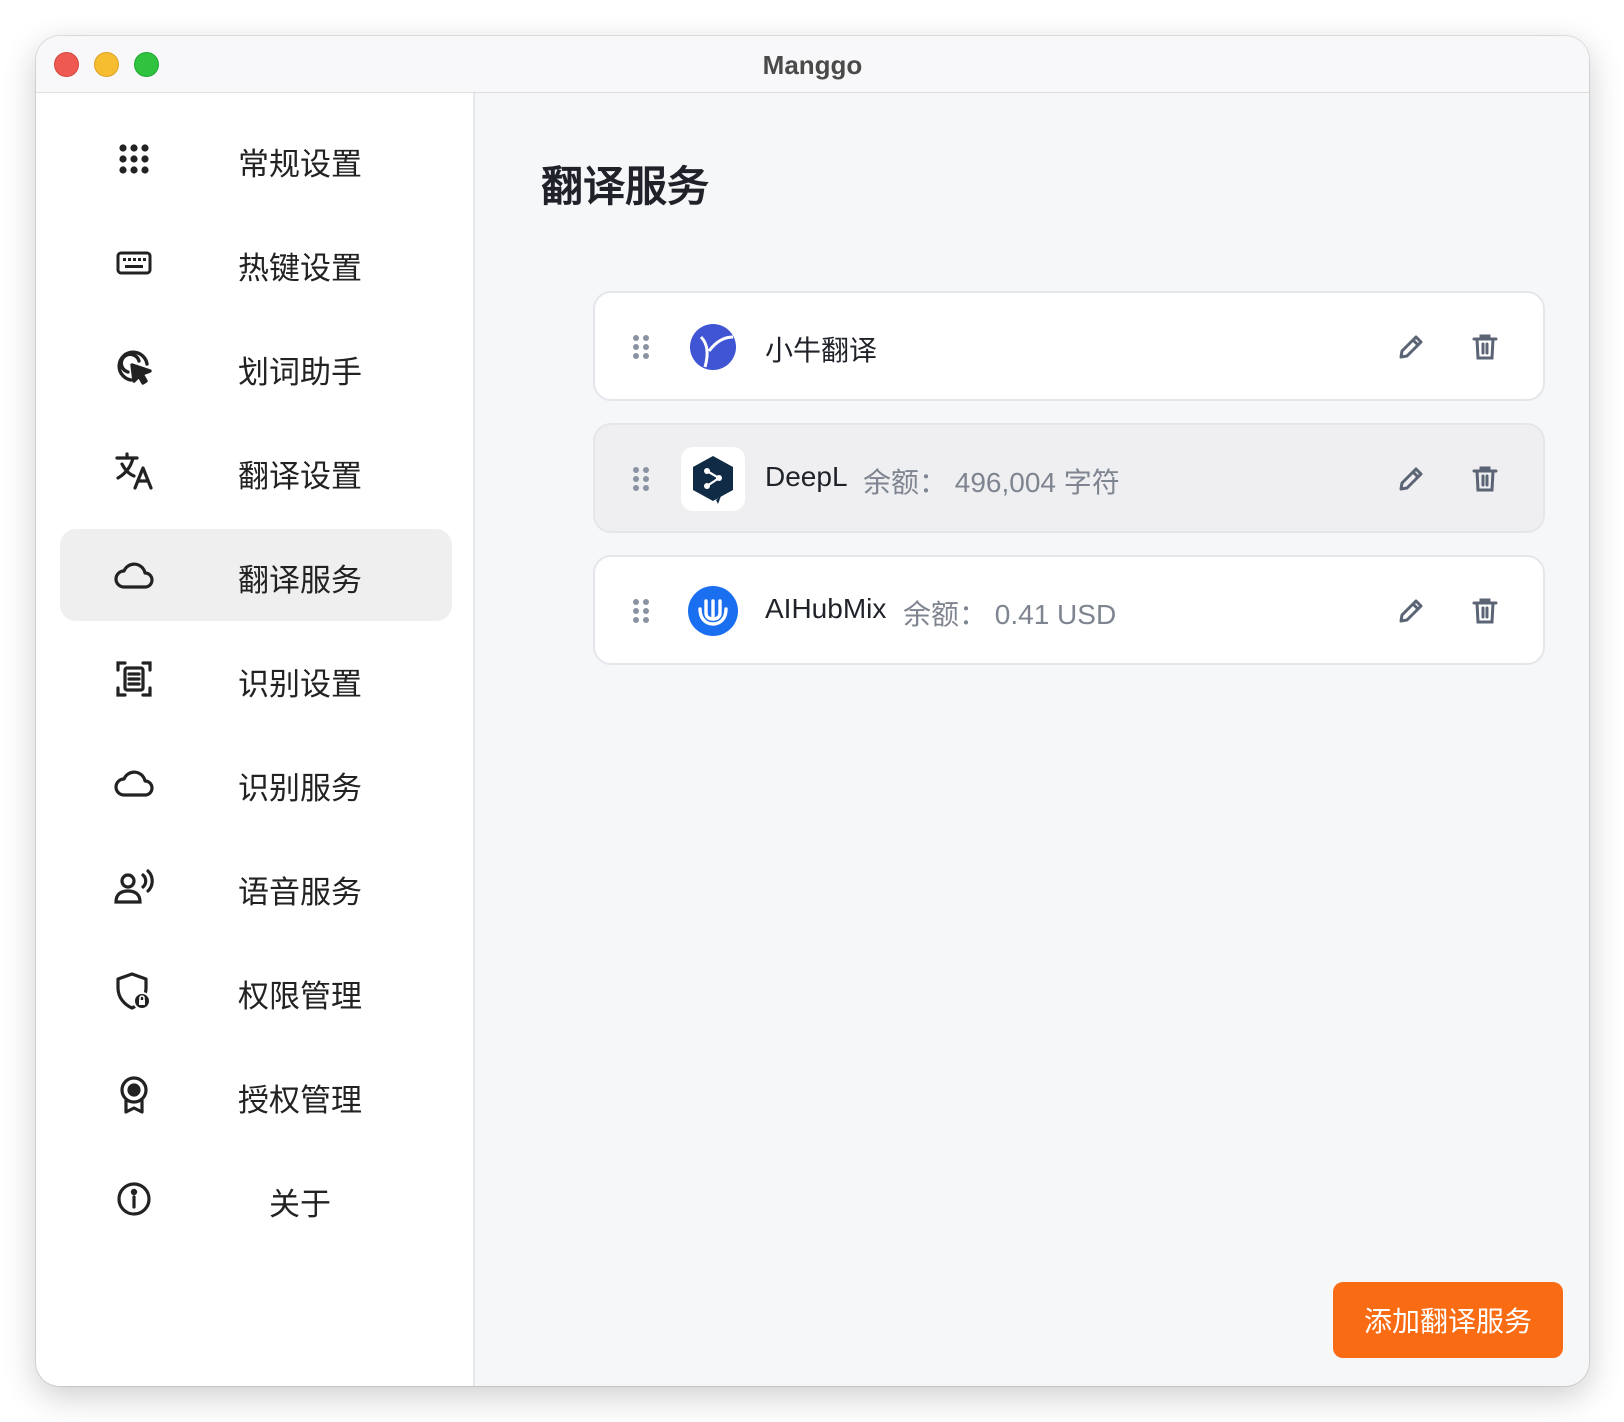 The height and width of the screenshot is (1422, 1624). I want to click on shield-lock-icon, so click(134, 991).